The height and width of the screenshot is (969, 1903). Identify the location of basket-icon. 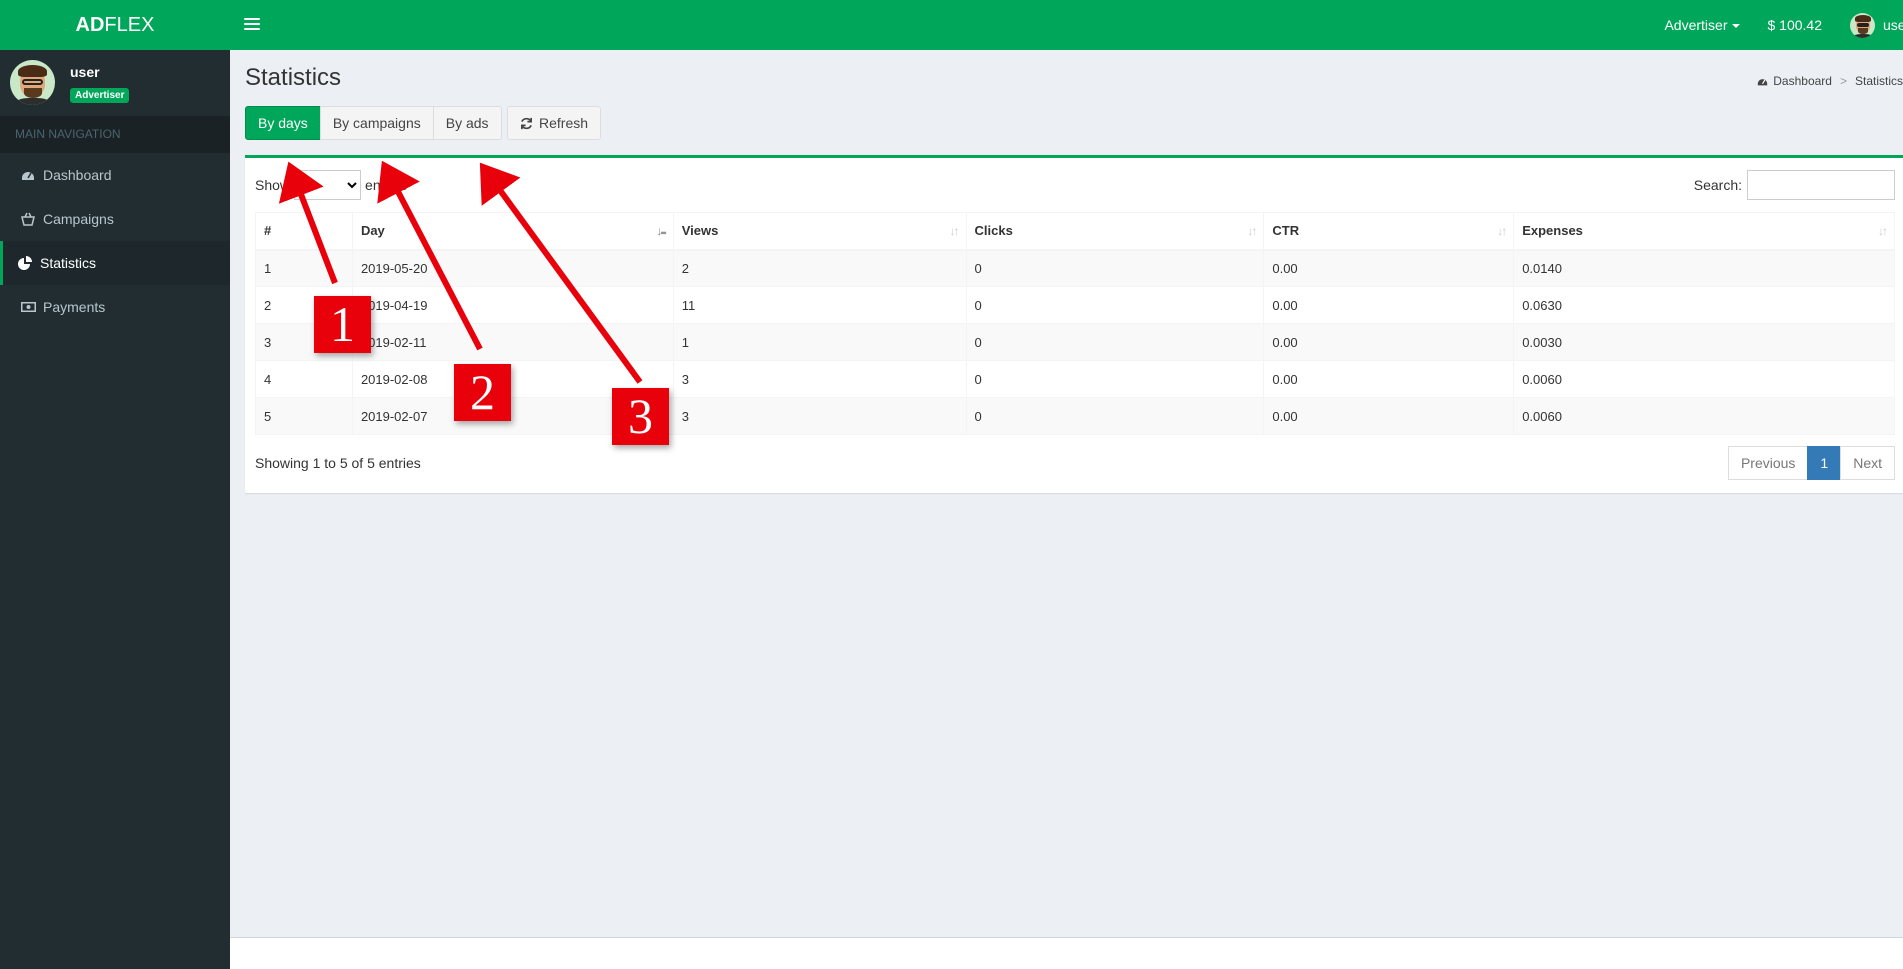
(32, 219).